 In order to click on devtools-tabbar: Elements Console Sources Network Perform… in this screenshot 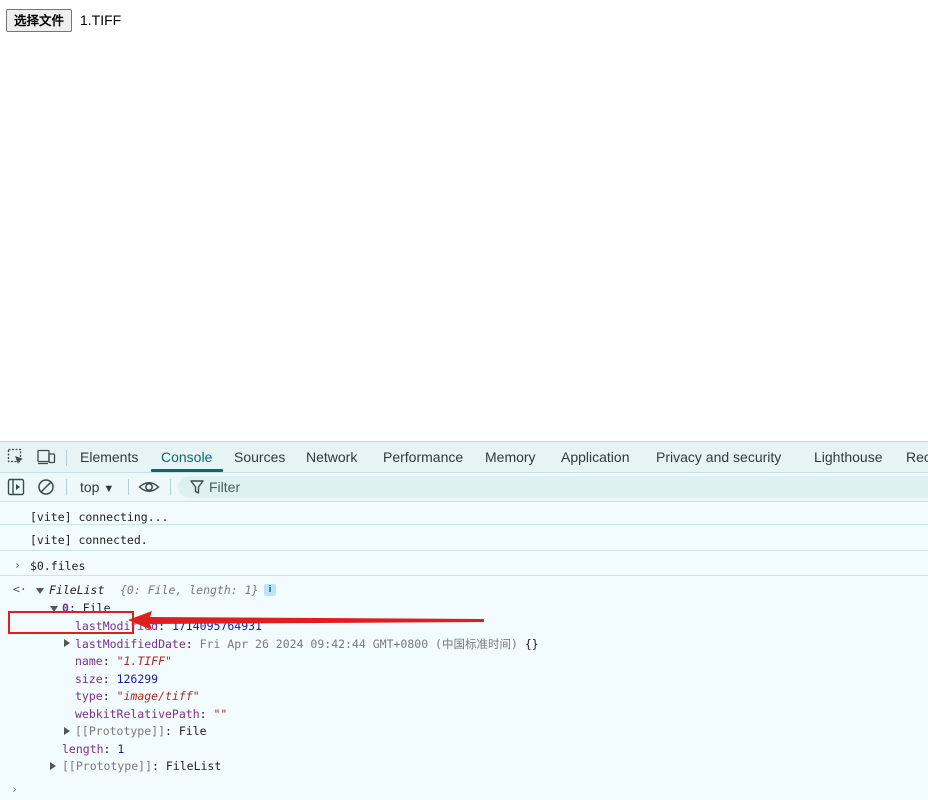, I will do `click(464, 457)`.